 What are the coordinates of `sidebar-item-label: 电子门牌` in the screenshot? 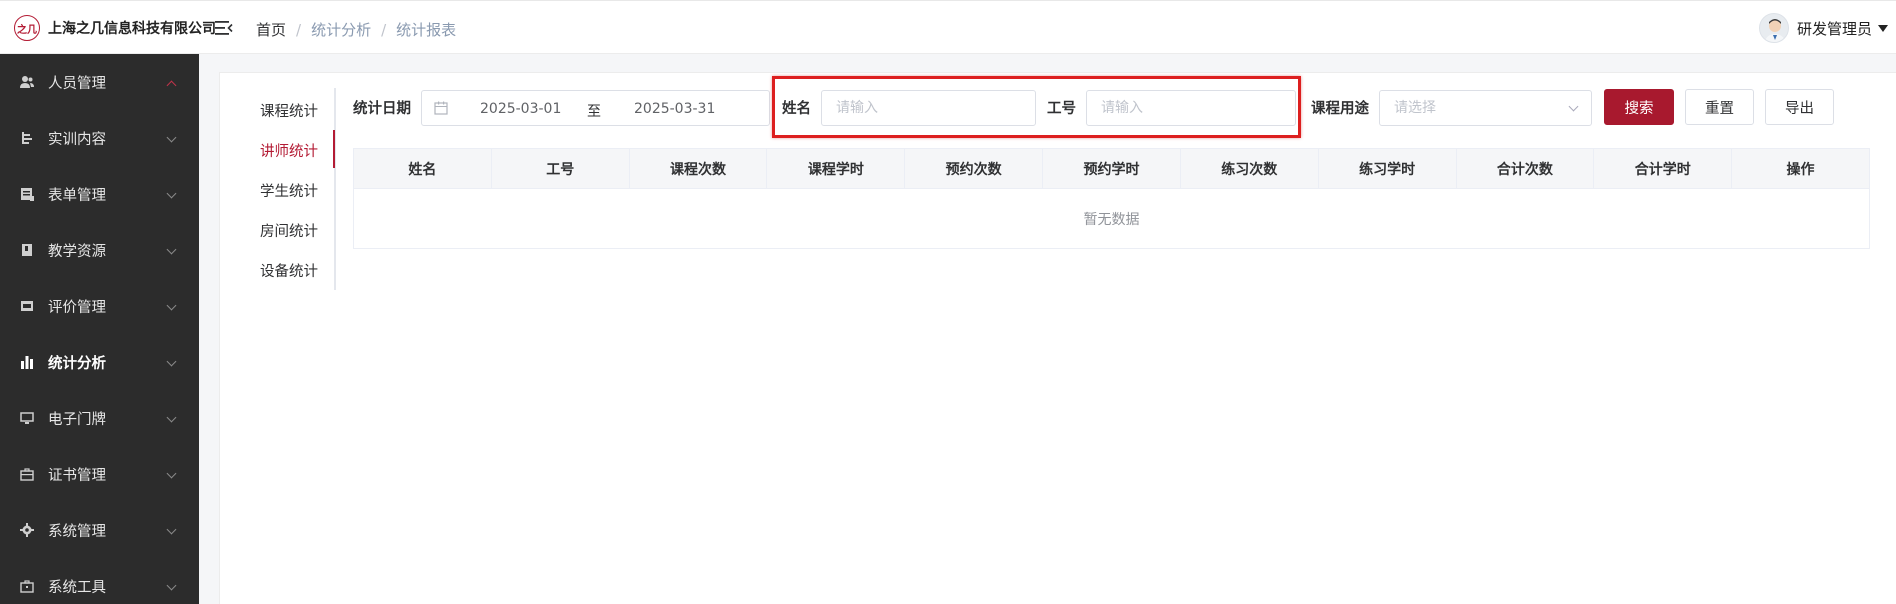 It's located at (77, 419).